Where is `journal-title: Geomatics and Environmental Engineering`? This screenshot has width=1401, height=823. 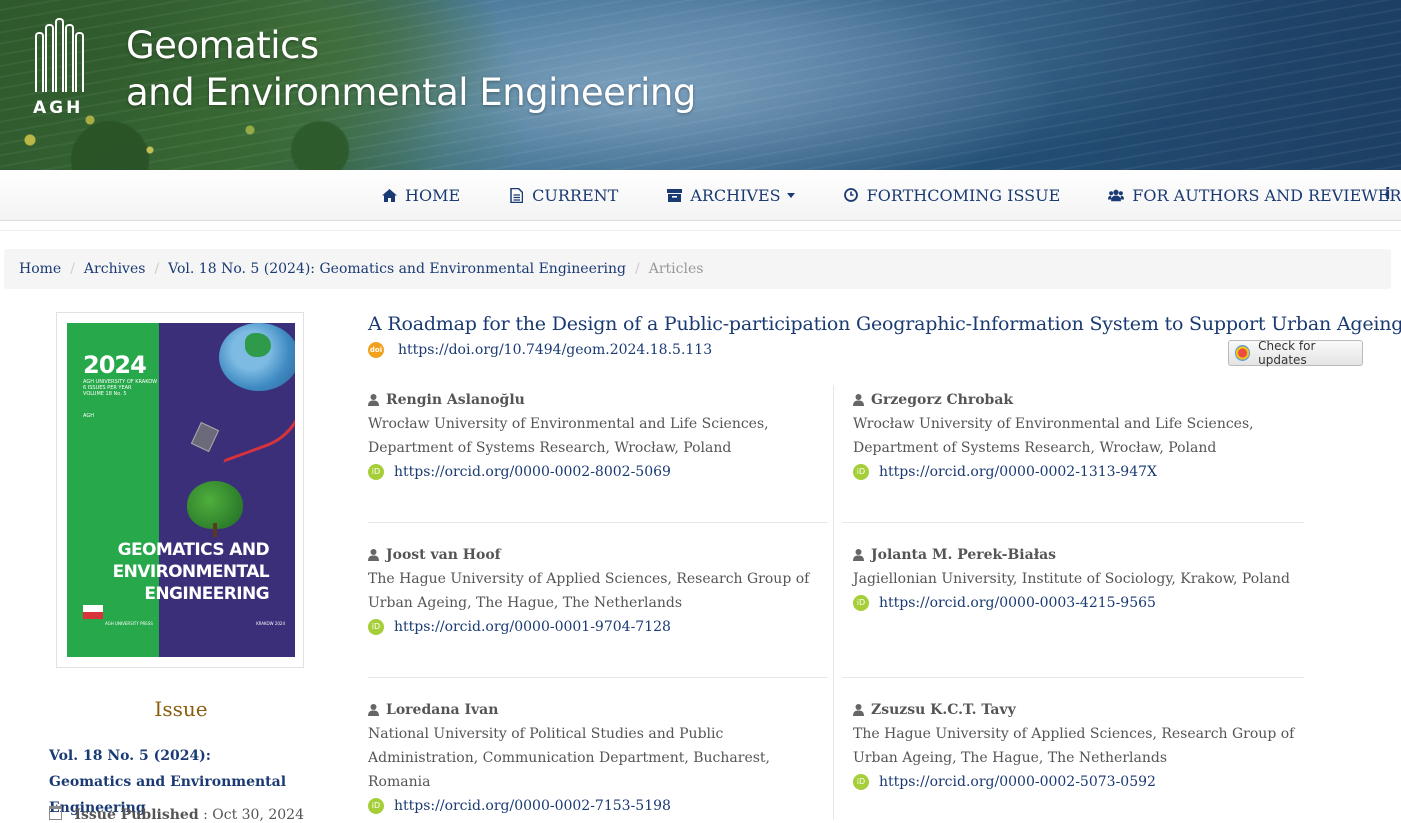
journal-title: Geomatics and Environmental Engineering is located at coordinates (411, 69).